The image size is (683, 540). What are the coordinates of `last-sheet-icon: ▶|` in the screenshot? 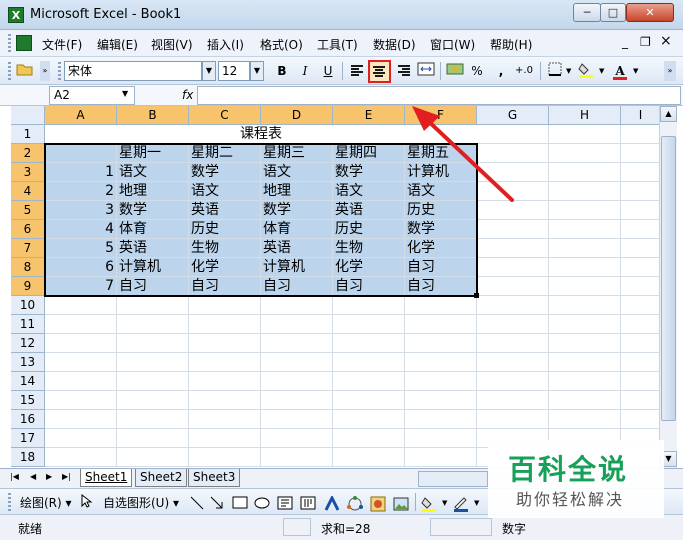 It's located at (66, 476).